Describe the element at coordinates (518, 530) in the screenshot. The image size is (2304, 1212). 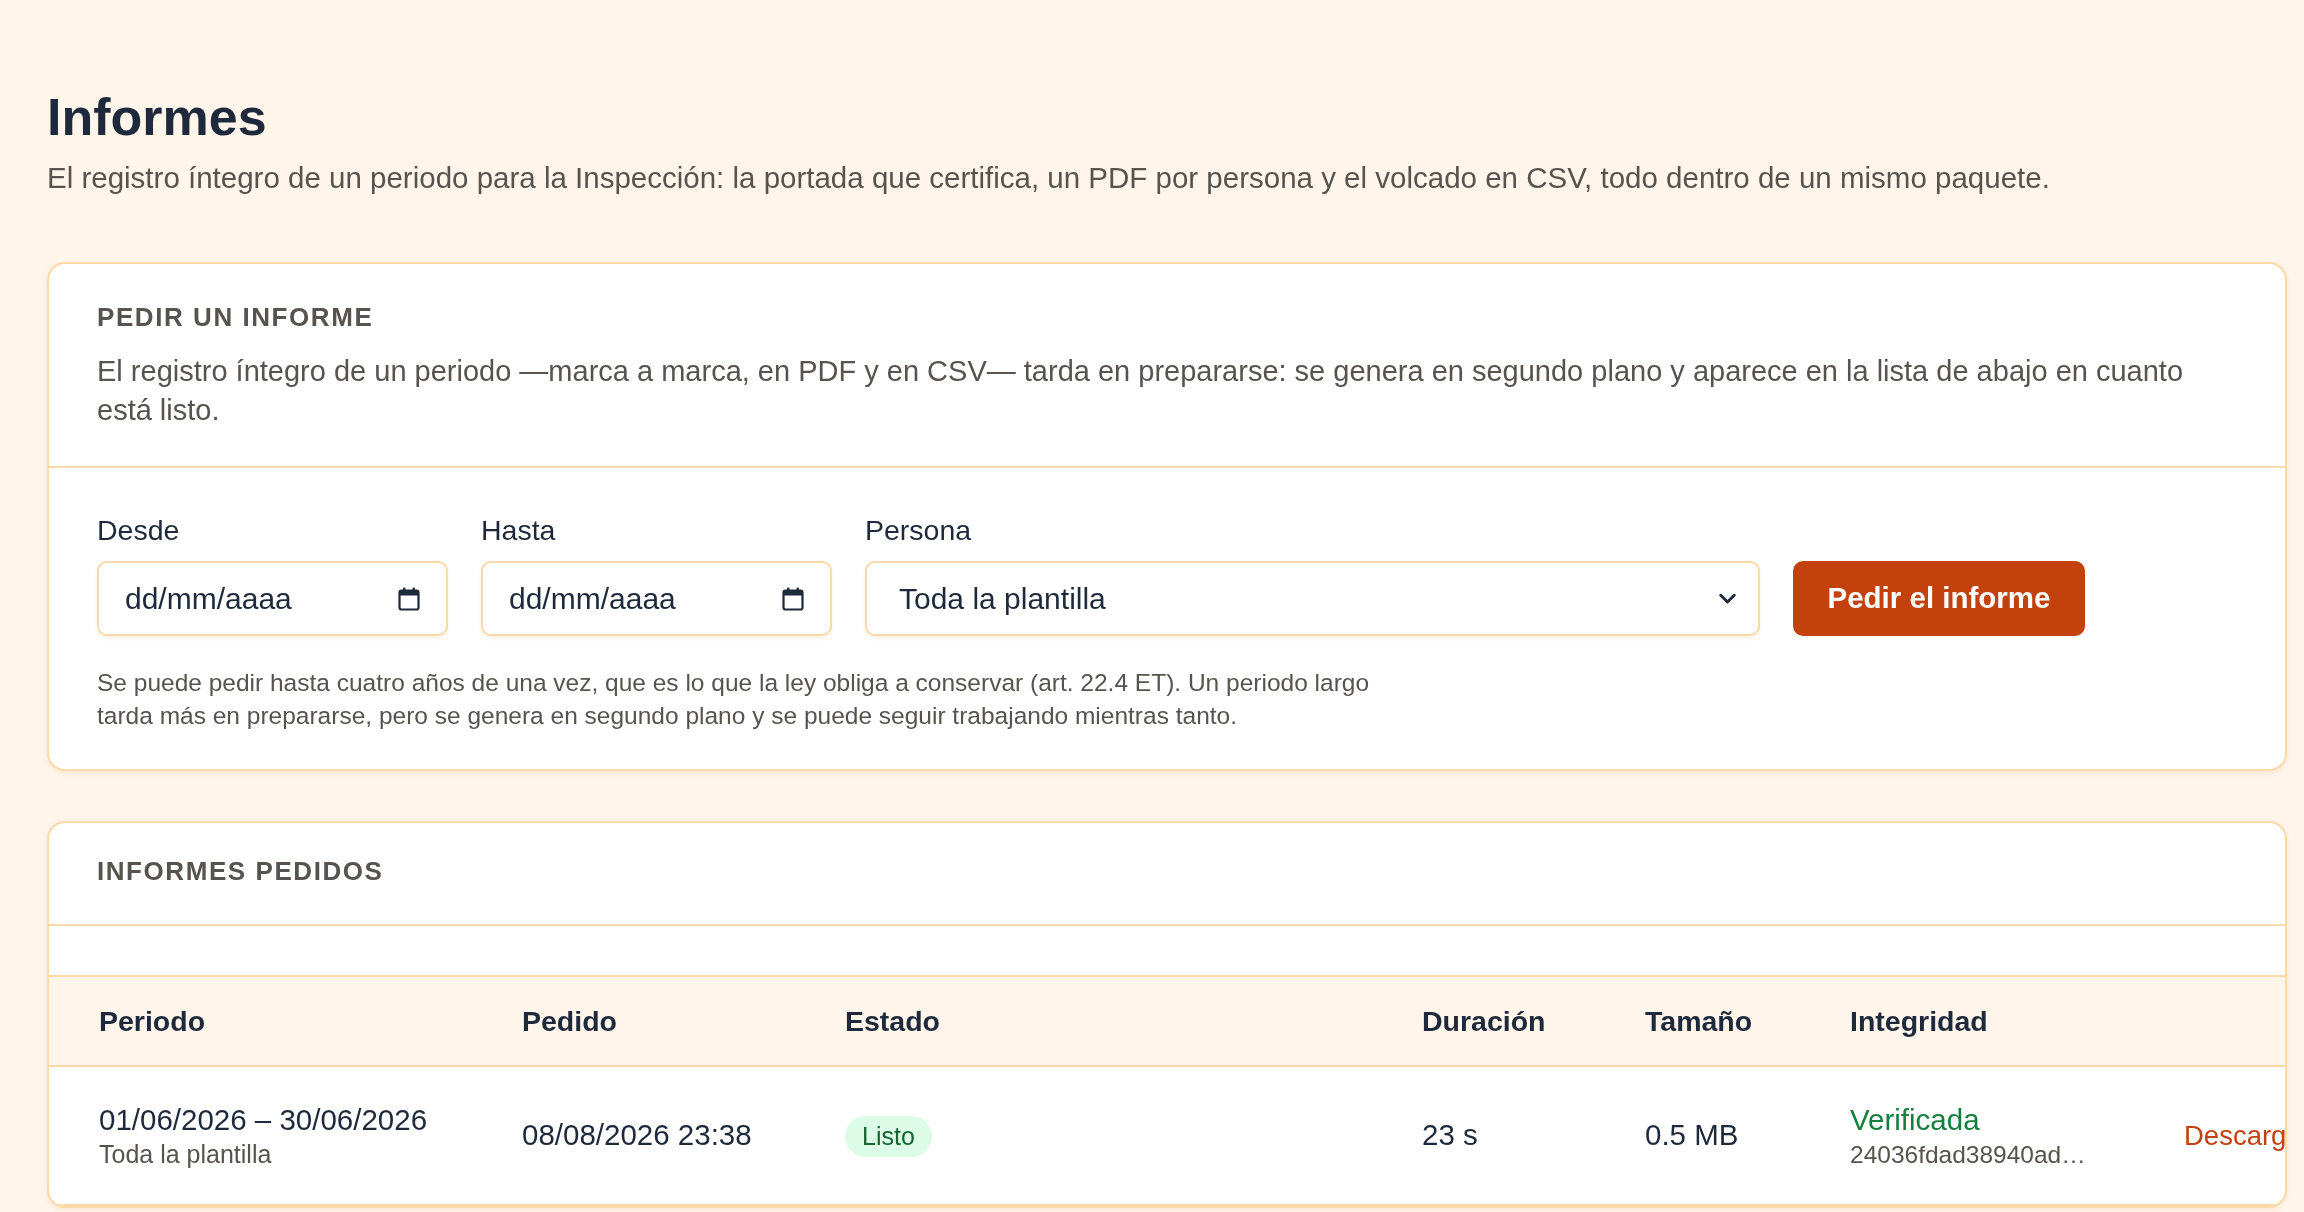
I see `field-label: Hasta` at that location.